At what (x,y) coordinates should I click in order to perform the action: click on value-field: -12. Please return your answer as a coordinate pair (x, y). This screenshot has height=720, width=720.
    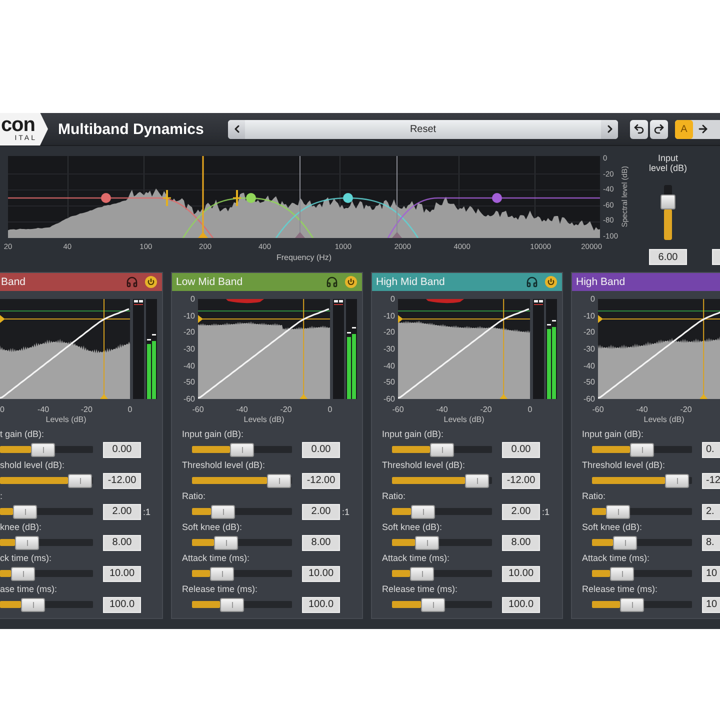
    Looking at the image, I should click on (711, 480).